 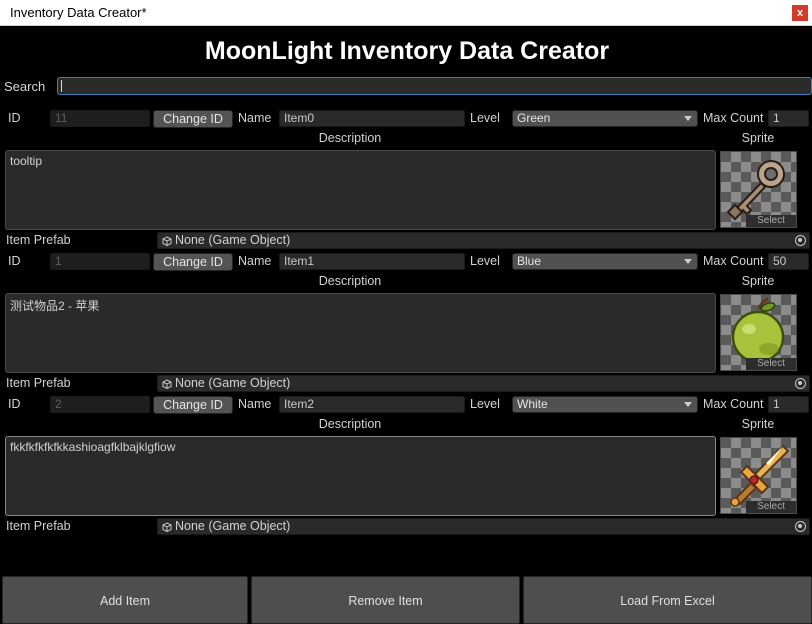 What do you see at coordinates (534, 118) in the screenshot?
I see `level-value: Green` at bounding box center [534, 118].